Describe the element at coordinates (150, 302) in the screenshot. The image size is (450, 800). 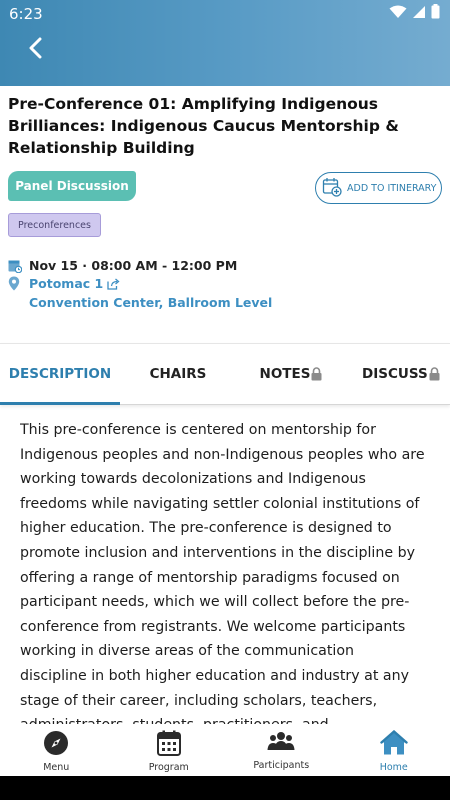
I see `session-venue: Convention Center, Ballroom Level` at that location.